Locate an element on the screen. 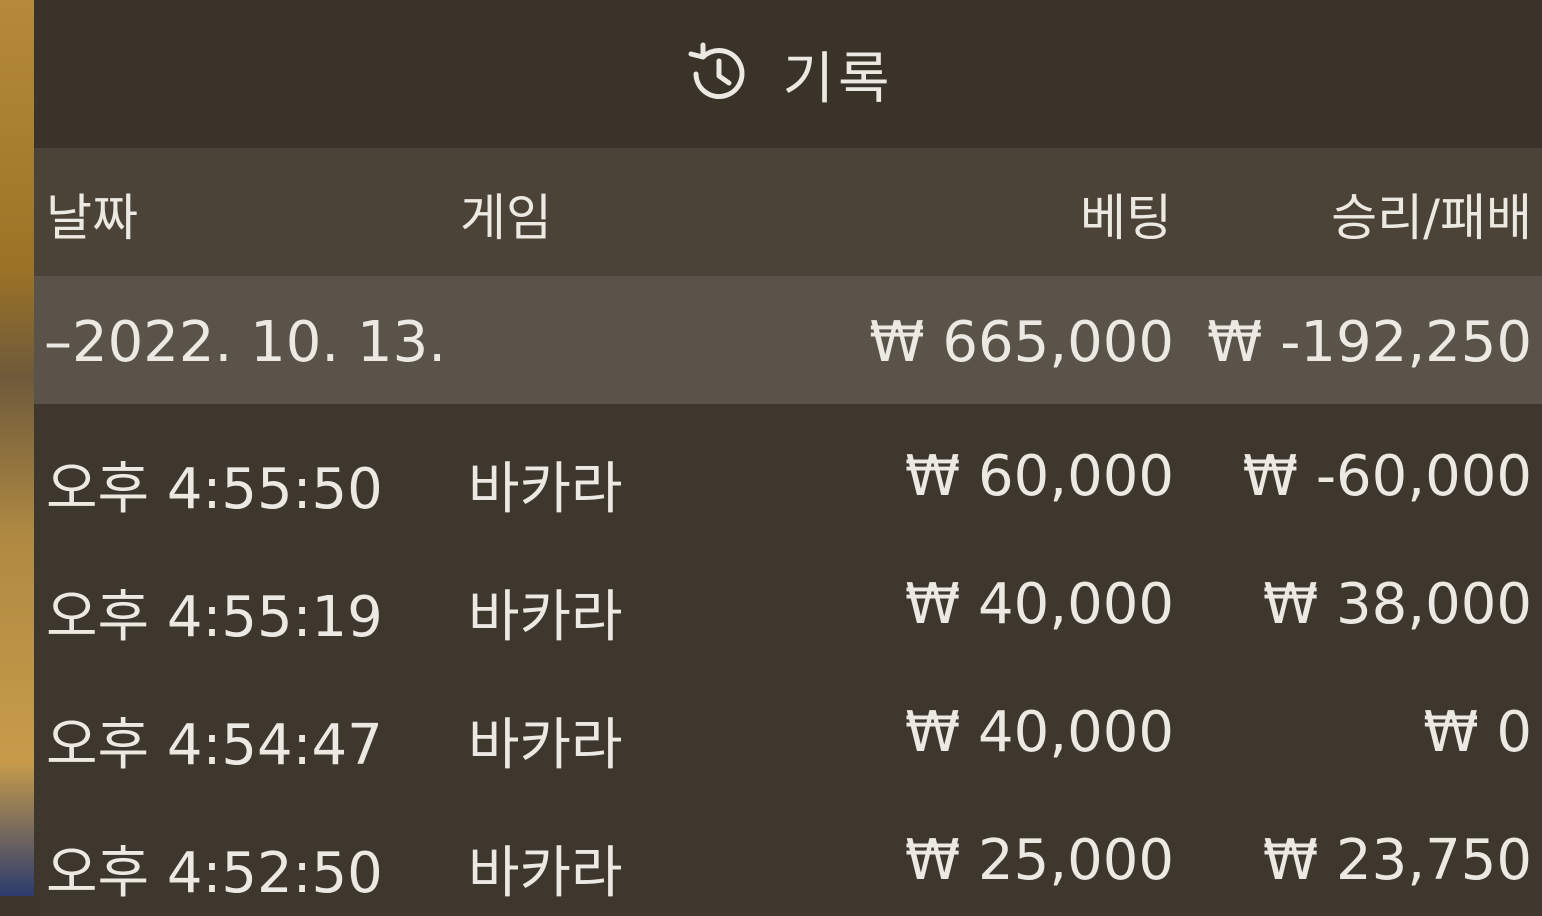 This screenshot has height=916, width=1542. table-row: 오후 4:55:50 바카라 ₩ 60,000 ₩ -60,000 is located at coordinates (788, 468).